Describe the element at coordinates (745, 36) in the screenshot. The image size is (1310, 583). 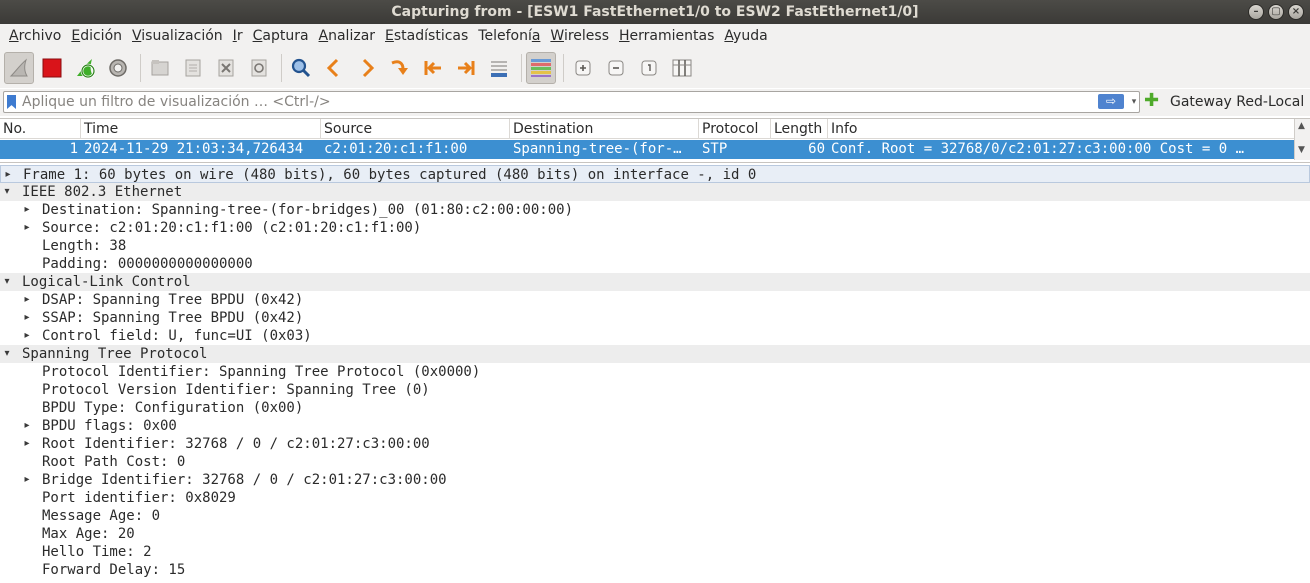
I see `menu-ayuda: Ayuda` at that location.